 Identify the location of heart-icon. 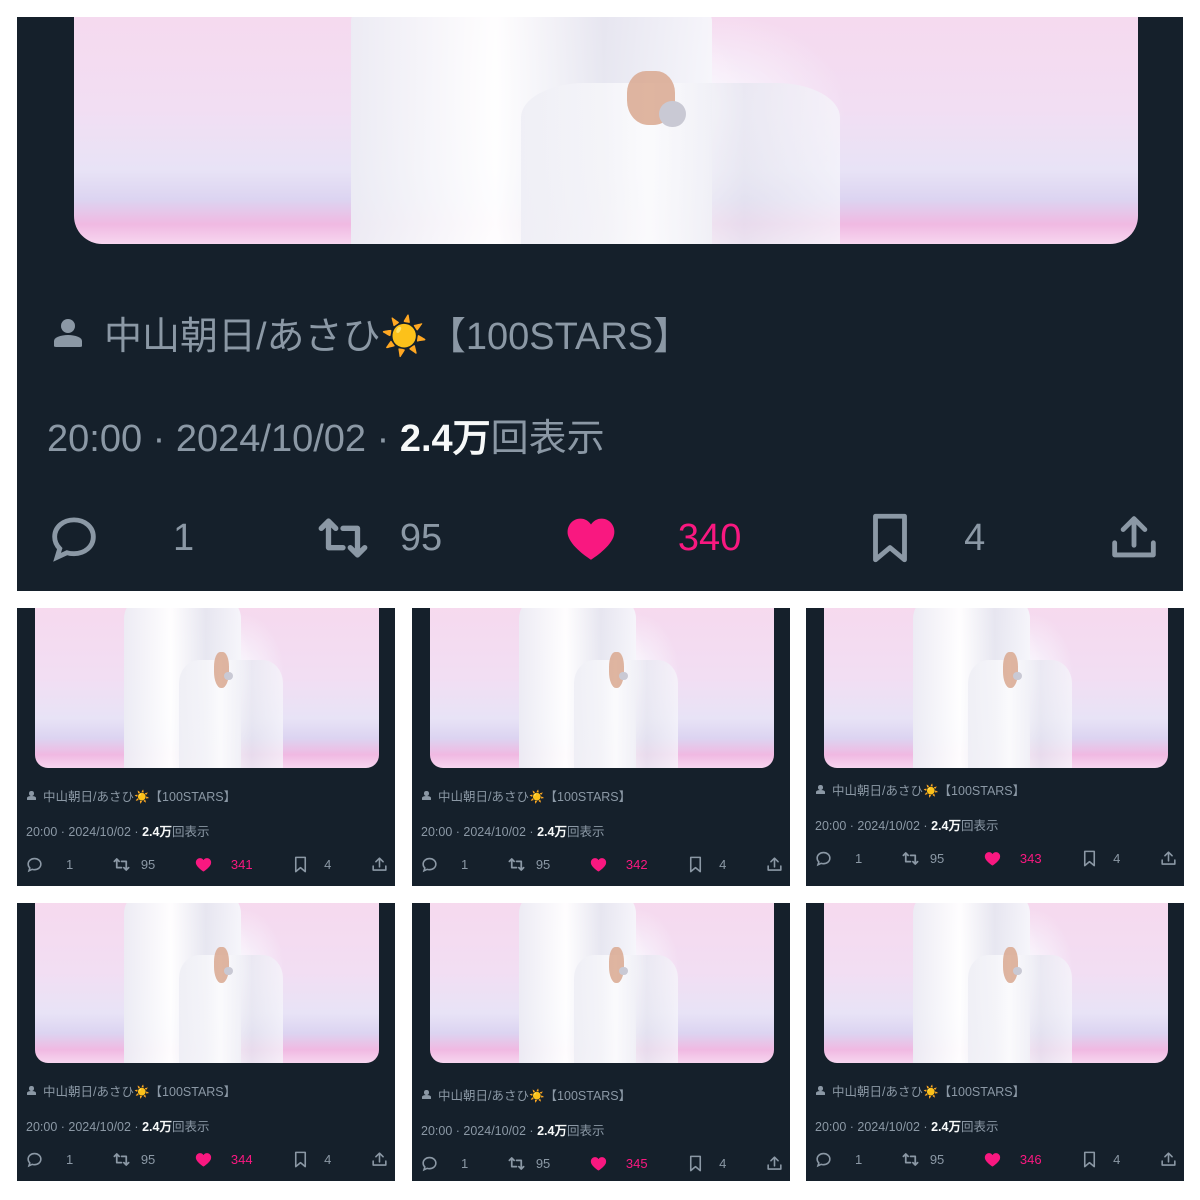
(598, 1163).